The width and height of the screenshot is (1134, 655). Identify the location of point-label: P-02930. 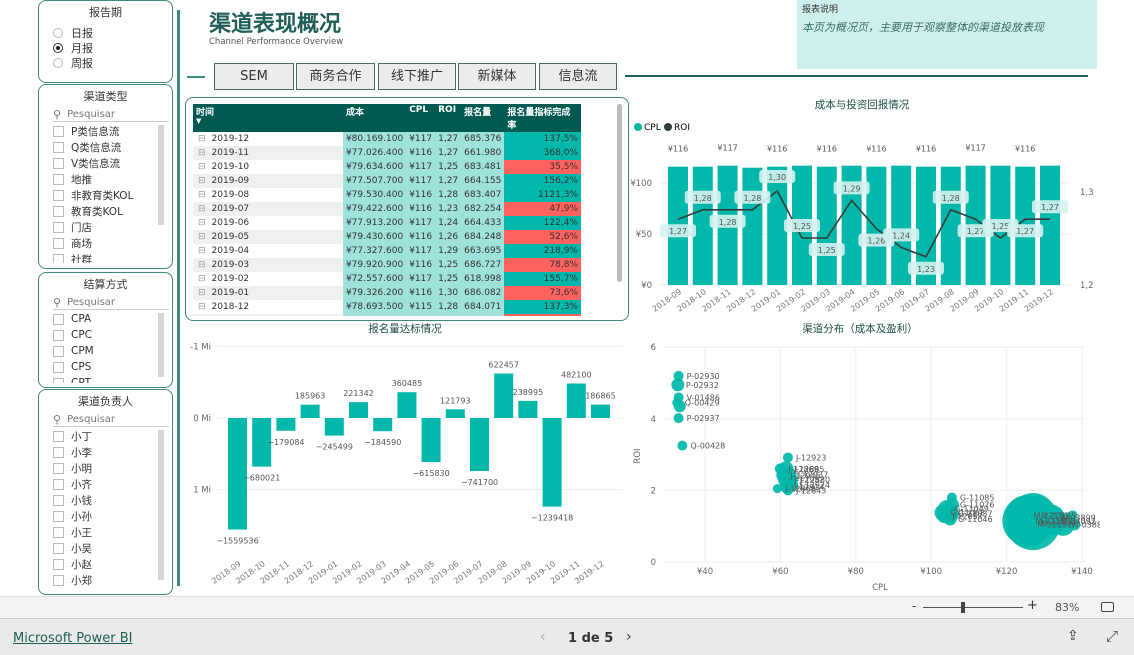
(703, 376).